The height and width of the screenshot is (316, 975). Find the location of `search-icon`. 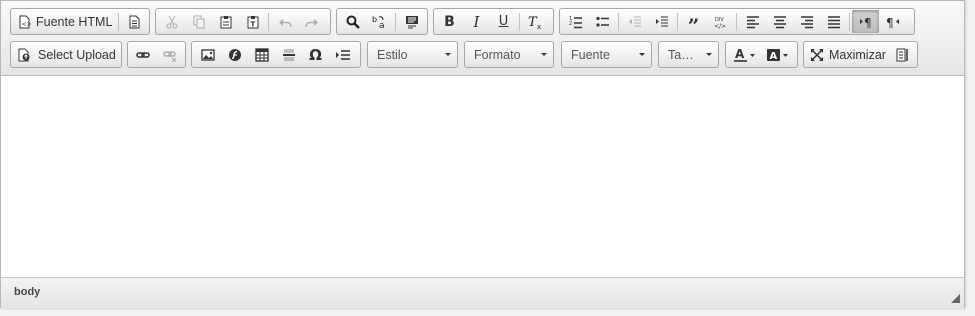

search-icon is located at coordinates (353, 22).